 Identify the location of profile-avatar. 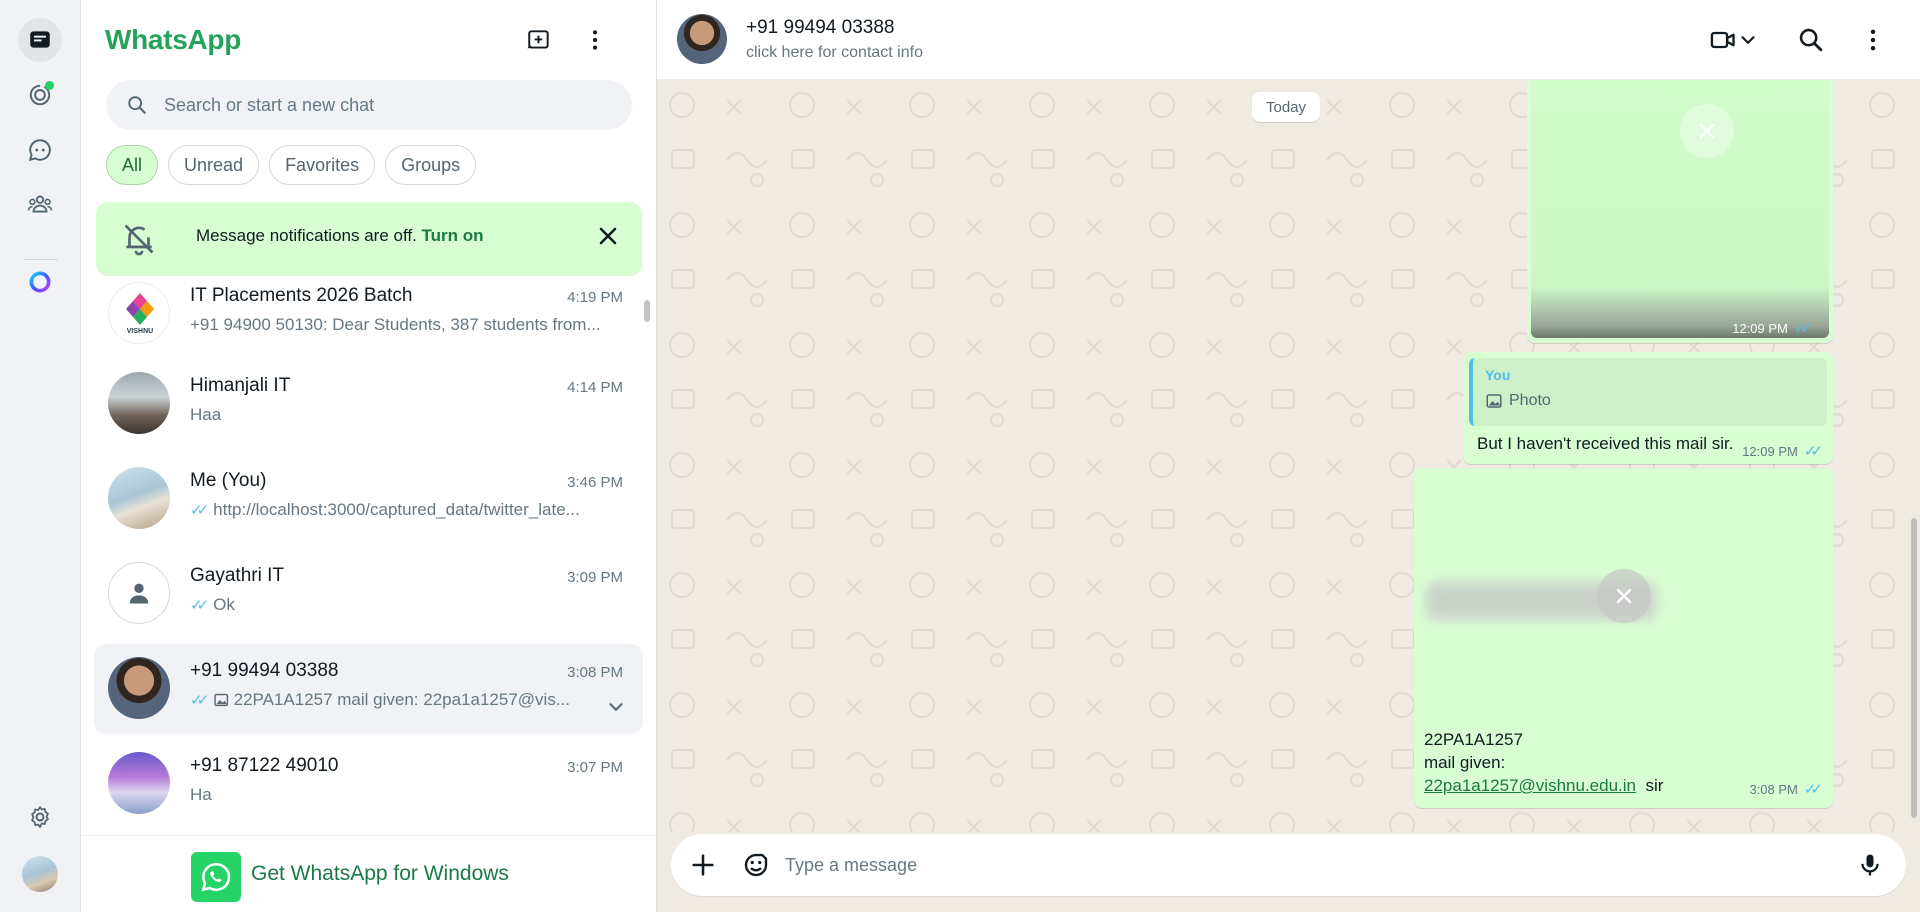
(40, 874).